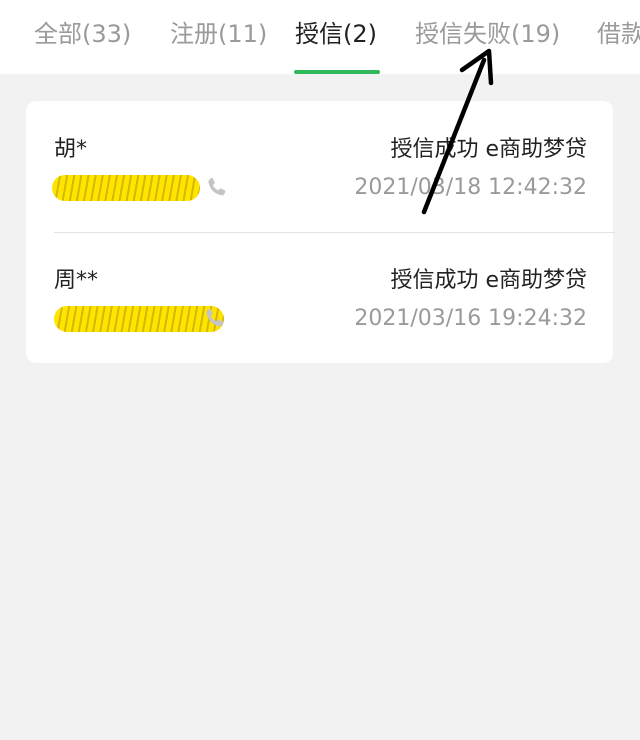 The height and width of the screenshot is (740, 640). I want to click on timestamp: 2021/03/18 12:42:32, so click(470, 187).